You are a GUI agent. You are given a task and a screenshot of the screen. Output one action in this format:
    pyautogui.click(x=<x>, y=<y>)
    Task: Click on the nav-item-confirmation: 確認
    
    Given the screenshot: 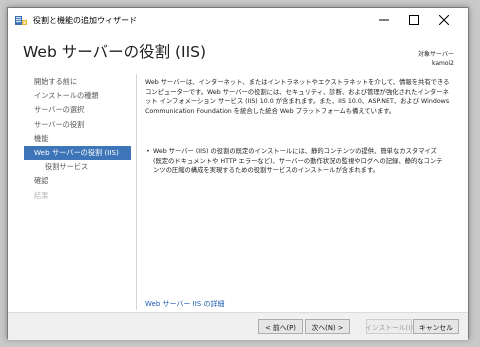 What is the action you would take?
    pyautogui.click(x=77, y=181)
    